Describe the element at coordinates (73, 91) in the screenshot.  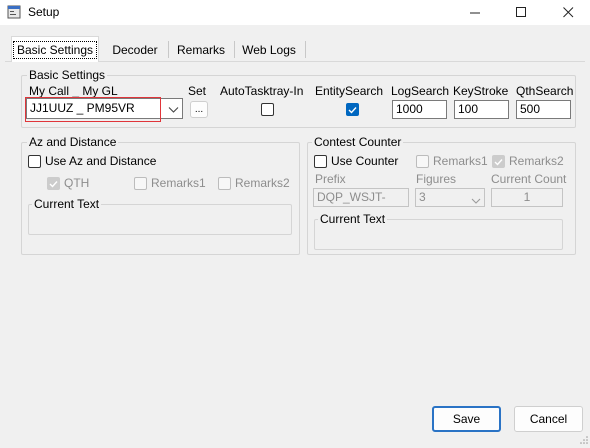
I see `mycall-label: My Call _ My GL` at that location.